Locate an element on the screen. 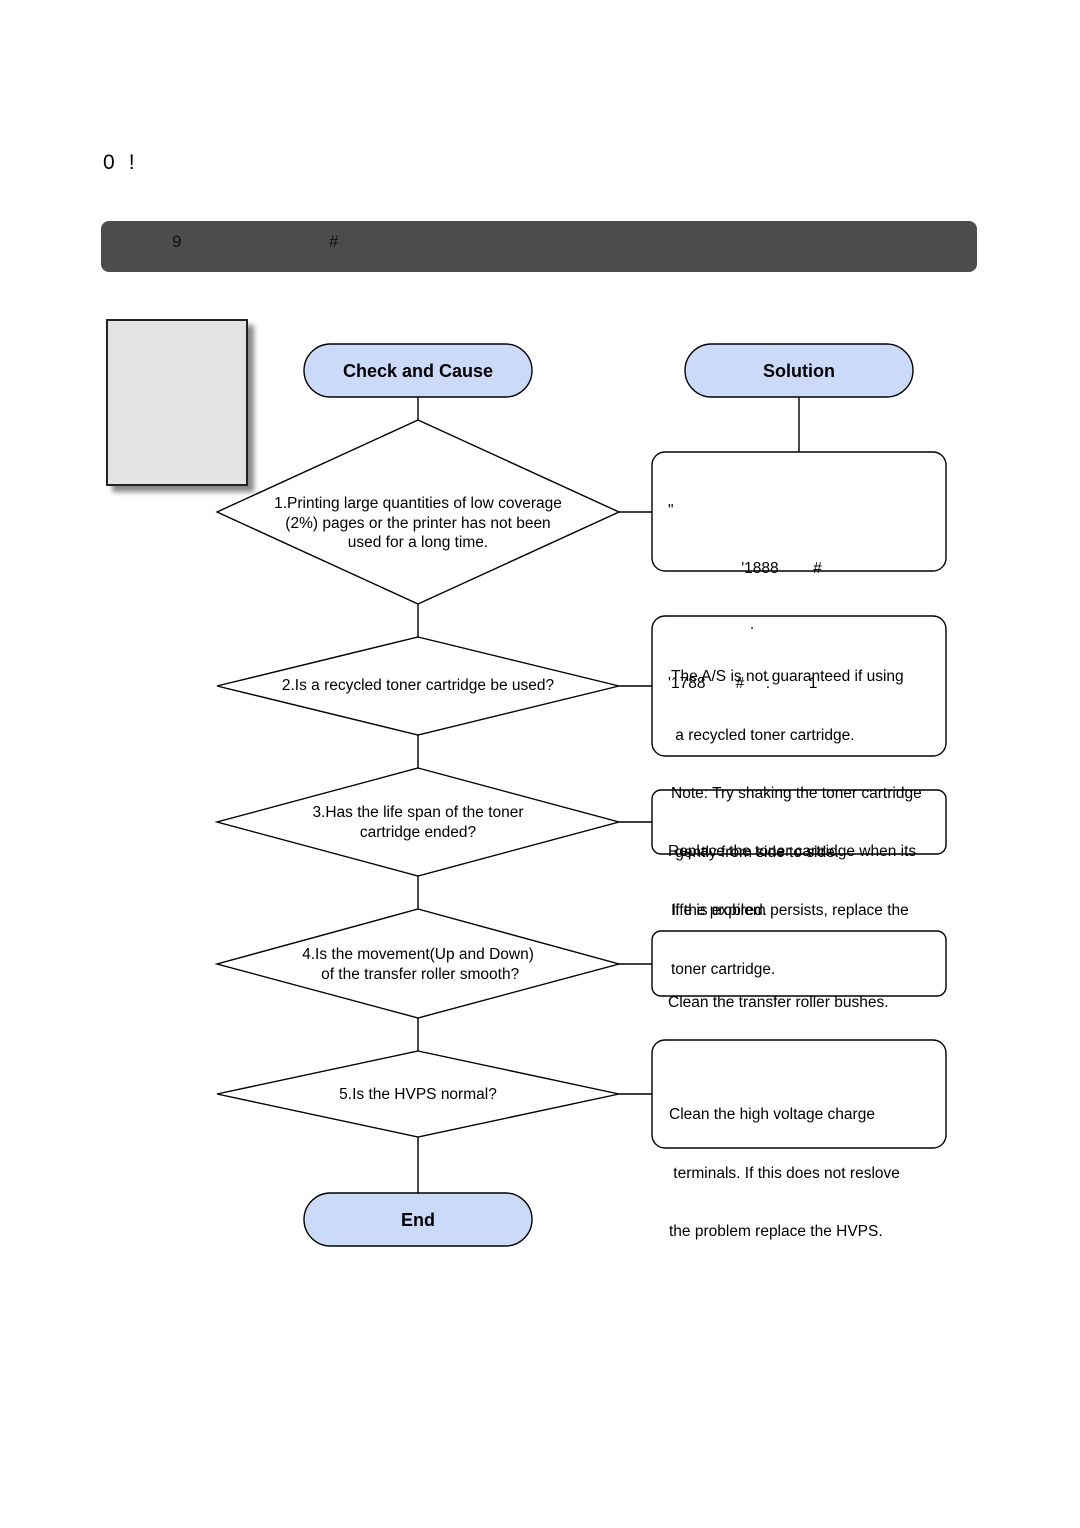 Image resolution: width=1080 pixels, height=1528 pixels. question-line: 3.Has the life span of the toner is located at coordinates (418, 812).